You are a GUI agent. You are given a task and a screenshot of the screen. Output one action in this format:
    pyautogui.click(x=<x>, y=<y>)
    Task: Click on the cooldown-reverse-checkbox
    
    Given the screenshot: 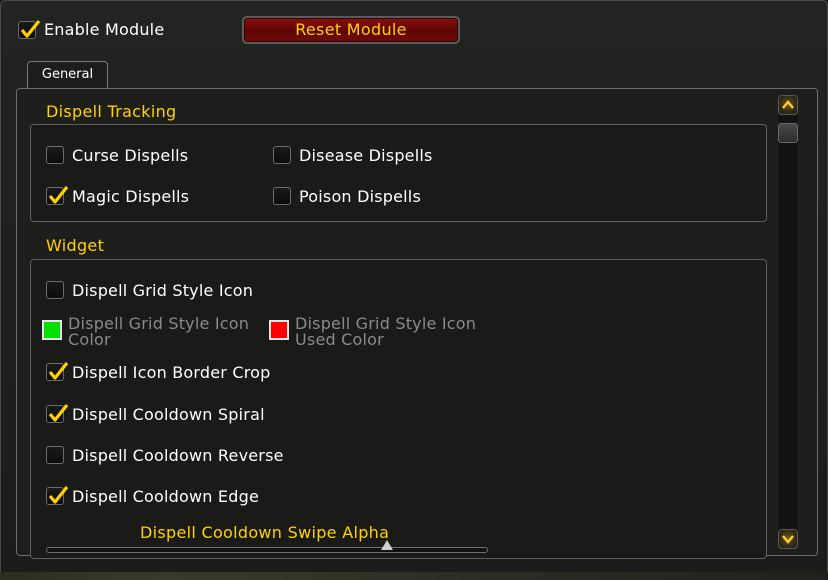 What is the action you would take?
    pyautogui.click(x=55, y=455)
    